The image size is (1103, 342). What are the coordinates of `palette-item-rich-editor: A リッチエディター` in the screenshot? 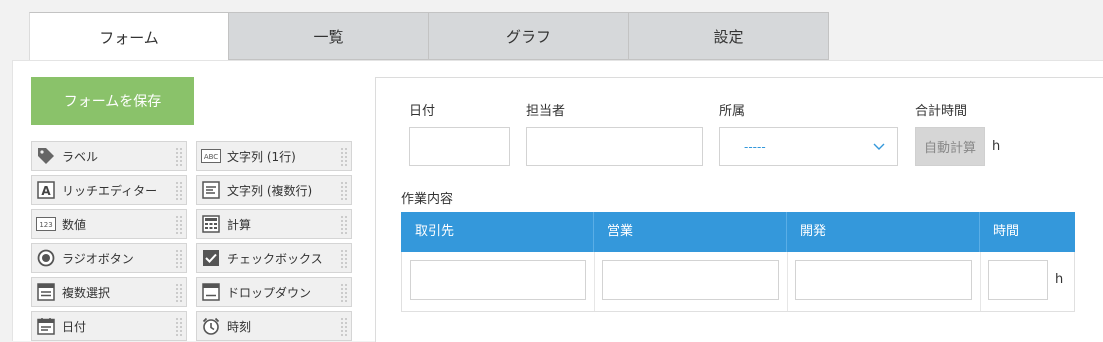 It's located at (109, 190).